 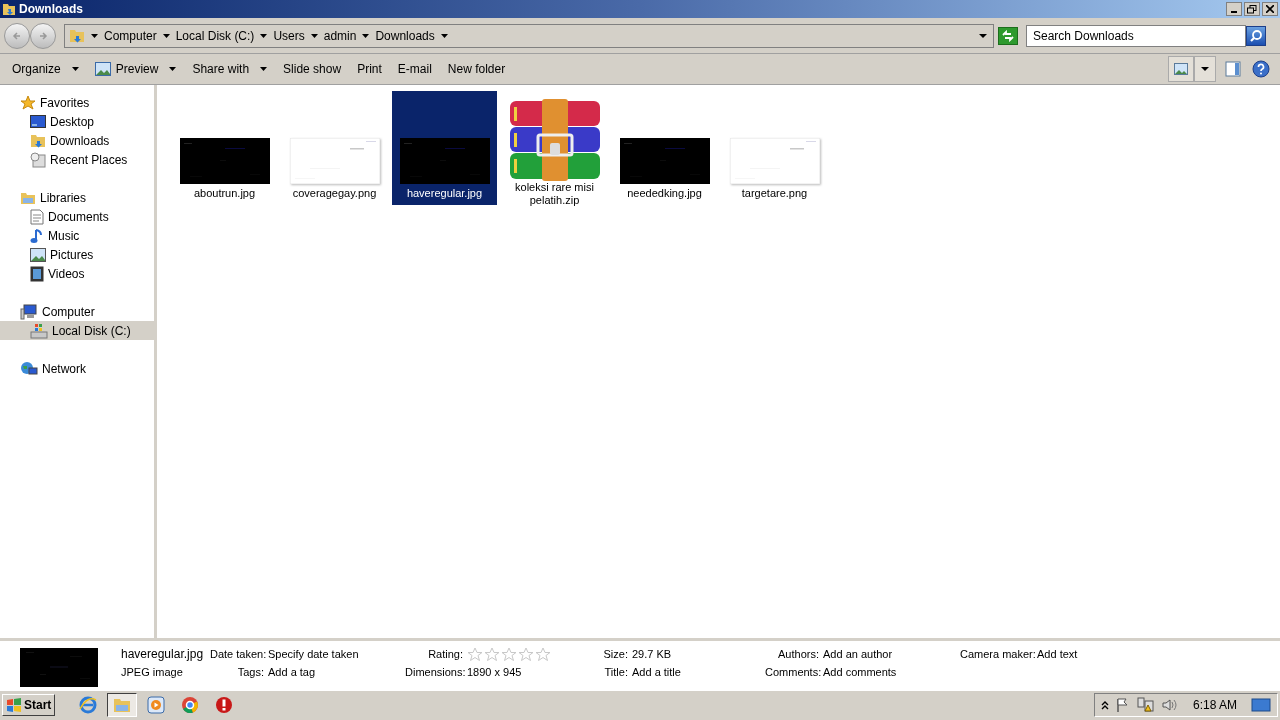 What do you see at coordinates (77, 330) in the screenshot?
I see `nav-item: Local Disk (C:)` at bounding box center [77, 330].